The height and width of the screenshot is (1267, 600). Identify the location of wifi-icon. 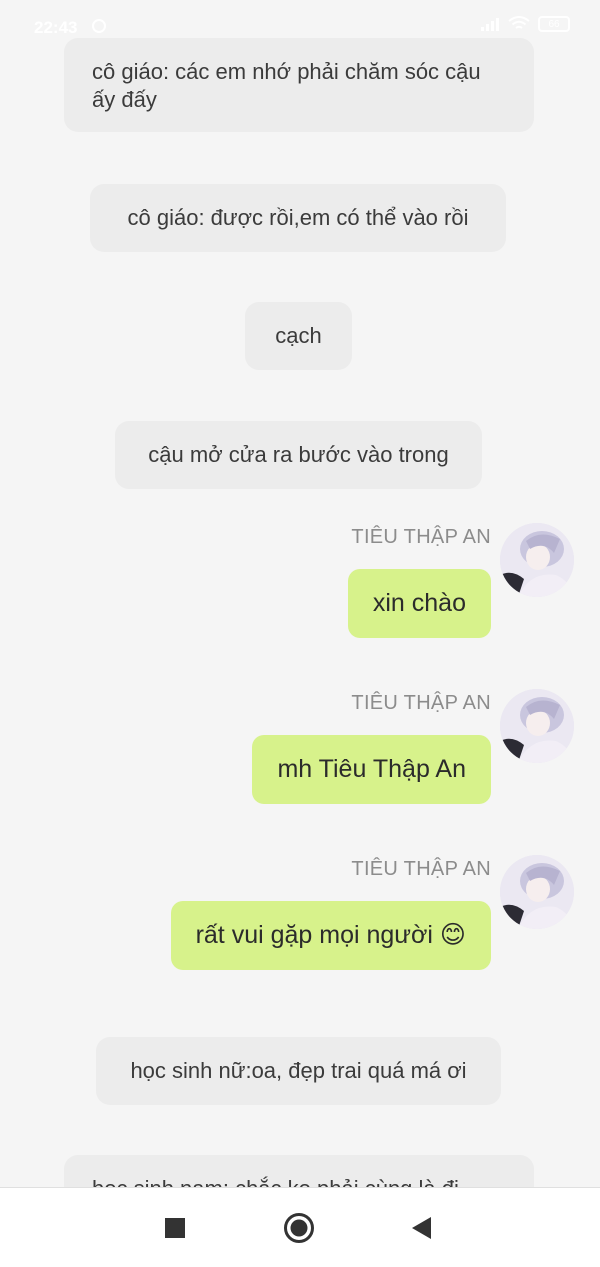
(519, 24).